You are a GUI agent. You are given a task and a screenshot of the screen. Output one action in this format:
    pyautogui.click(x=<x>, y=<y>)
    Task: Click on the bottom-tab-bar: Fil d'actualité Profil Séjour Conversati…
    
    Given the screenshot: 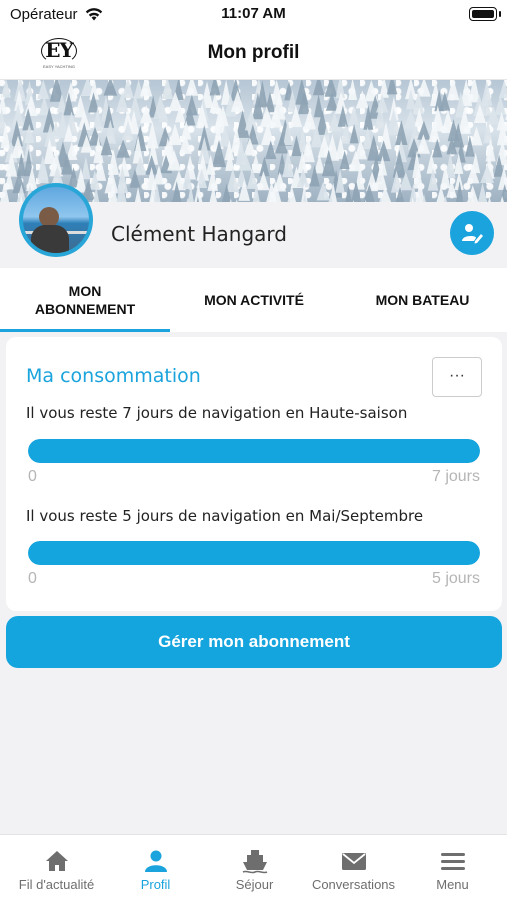 What is the action you would take?
    pyautogui.click(x=253, y=867)
    